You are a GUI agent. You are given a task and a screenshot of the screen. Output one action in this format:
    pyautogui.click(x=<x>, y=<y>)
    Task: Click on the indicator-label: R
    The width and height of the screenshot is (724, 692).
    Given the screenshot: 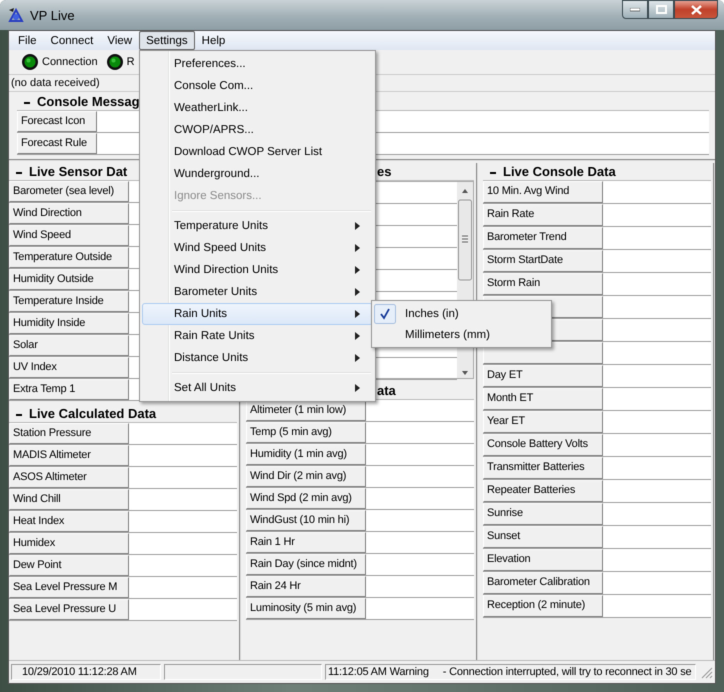 What is the action you would take?
    pyautogui.click(x=130, y=62)
    